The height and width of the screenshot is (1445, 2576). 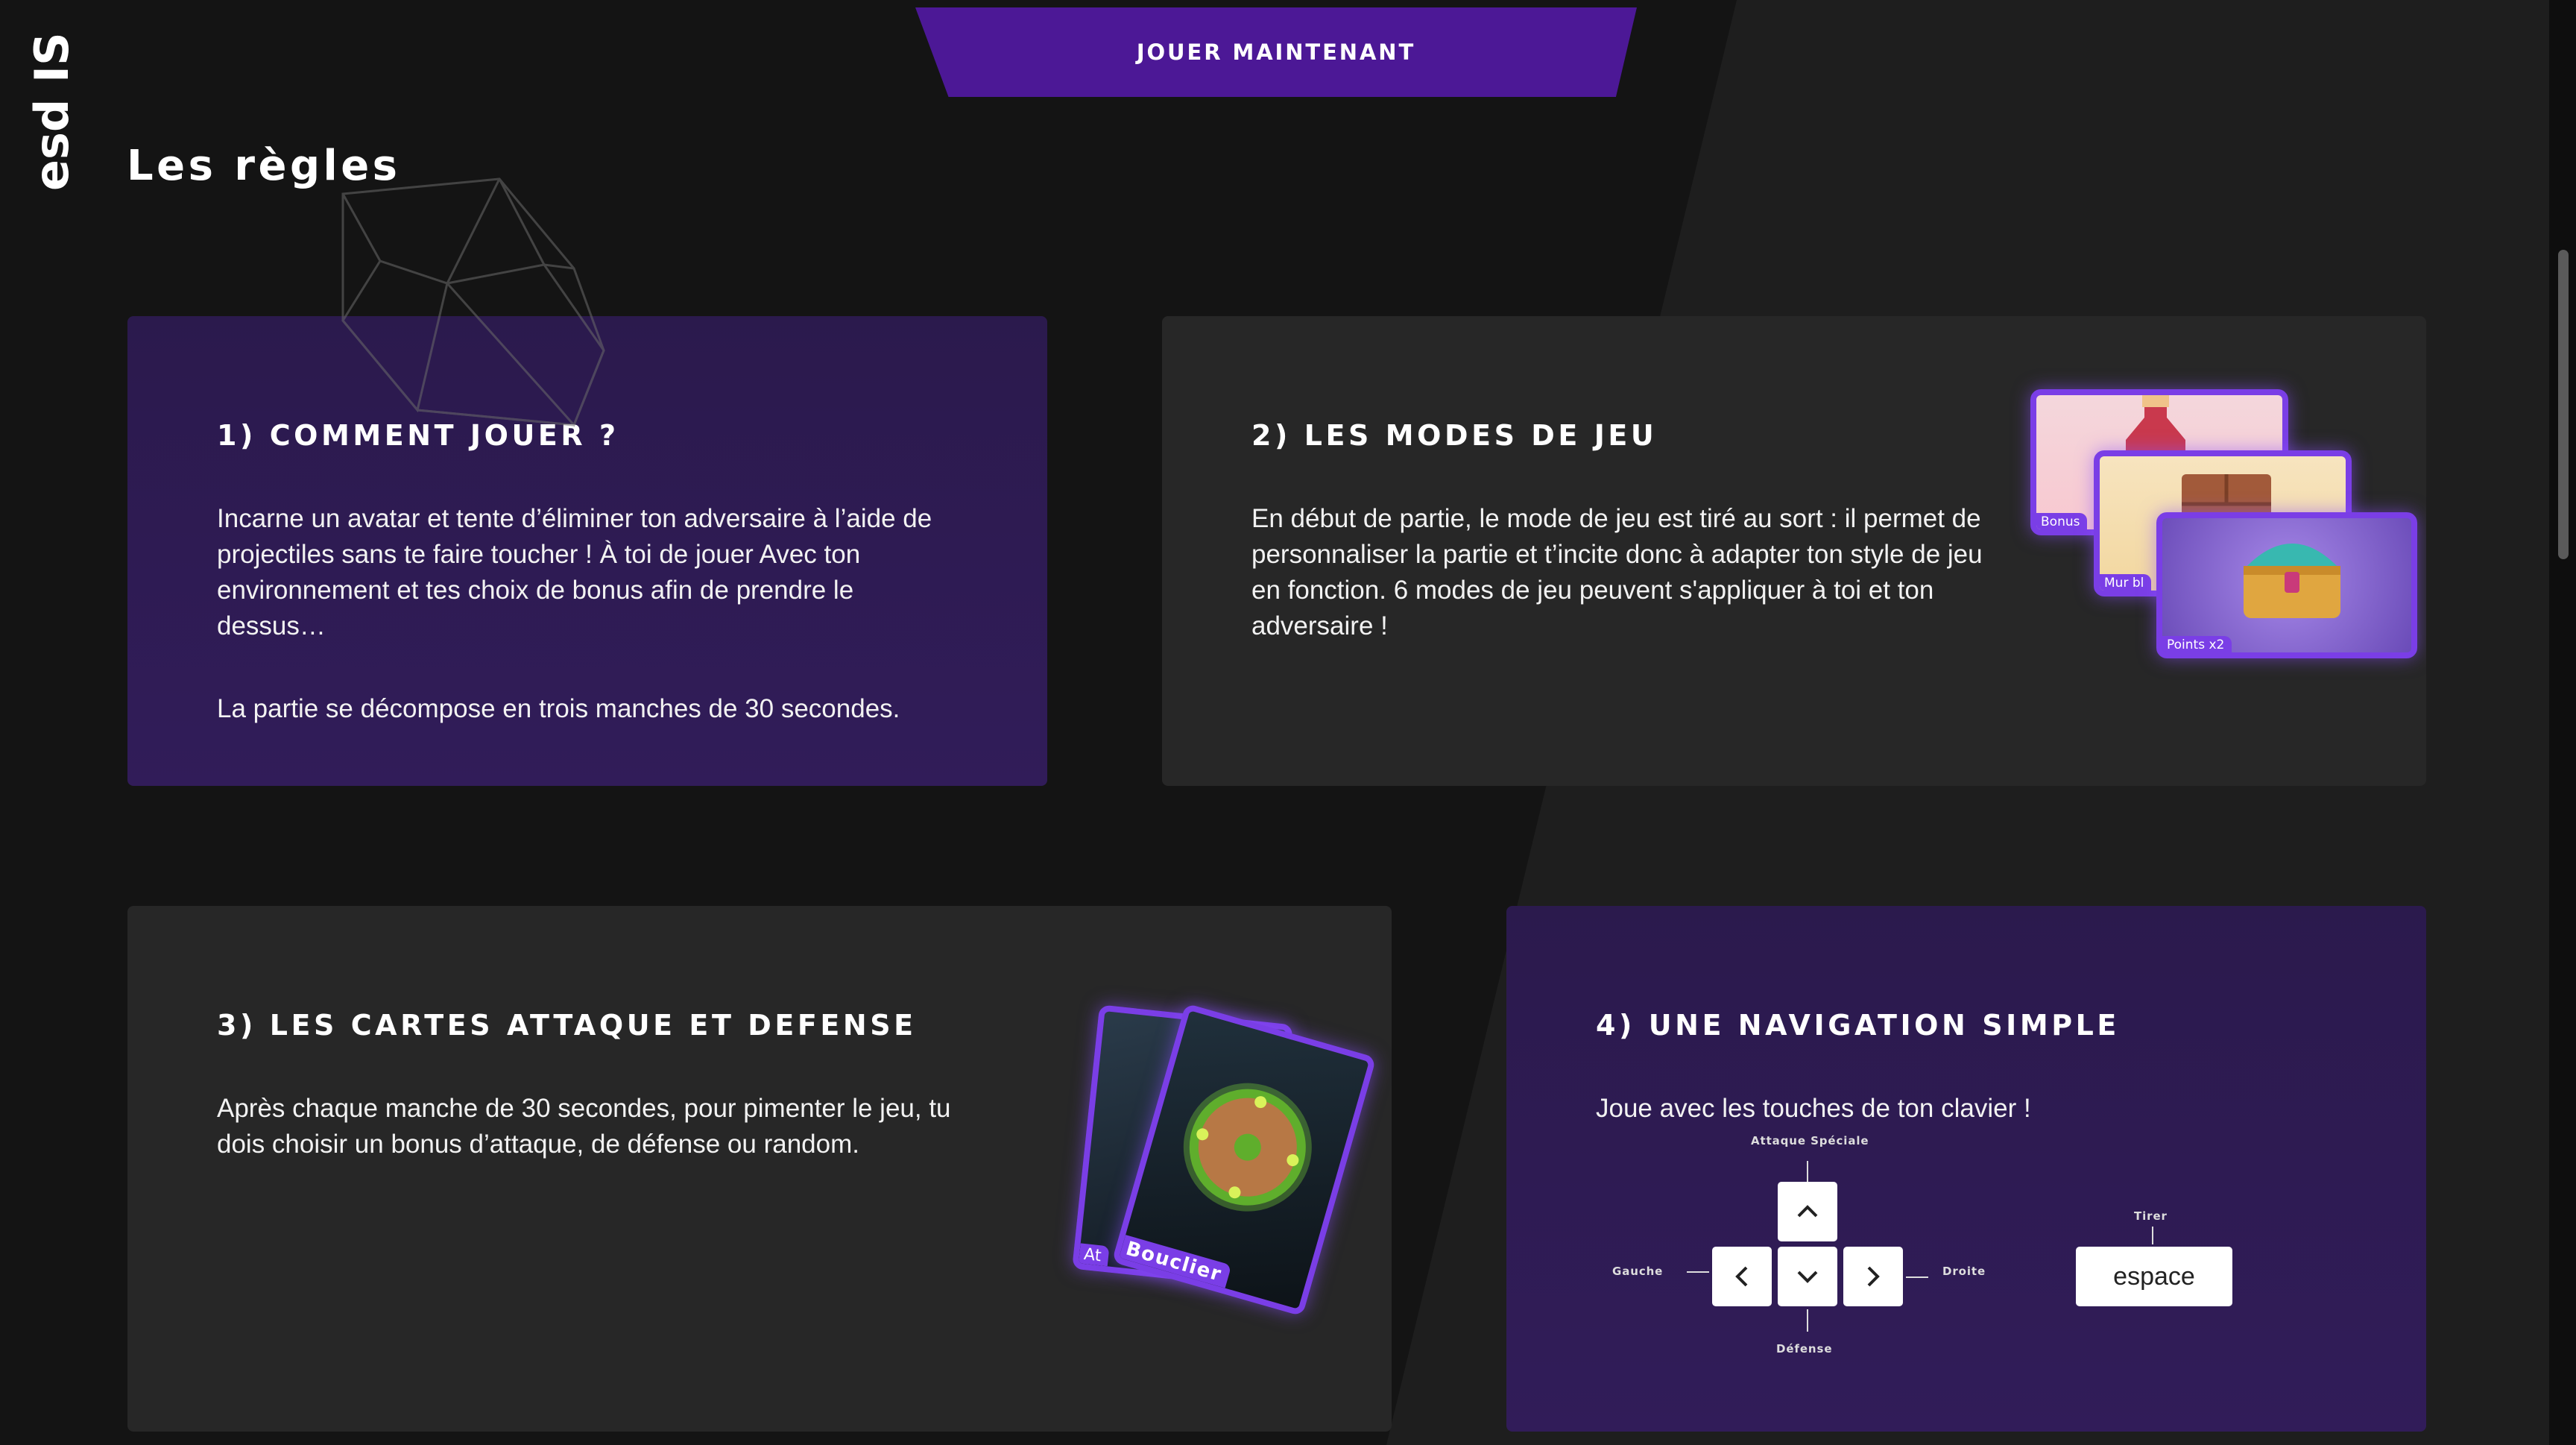 I want to click on play-now-button: JOUER MAINTENANT, so click(x=1276, y=52).